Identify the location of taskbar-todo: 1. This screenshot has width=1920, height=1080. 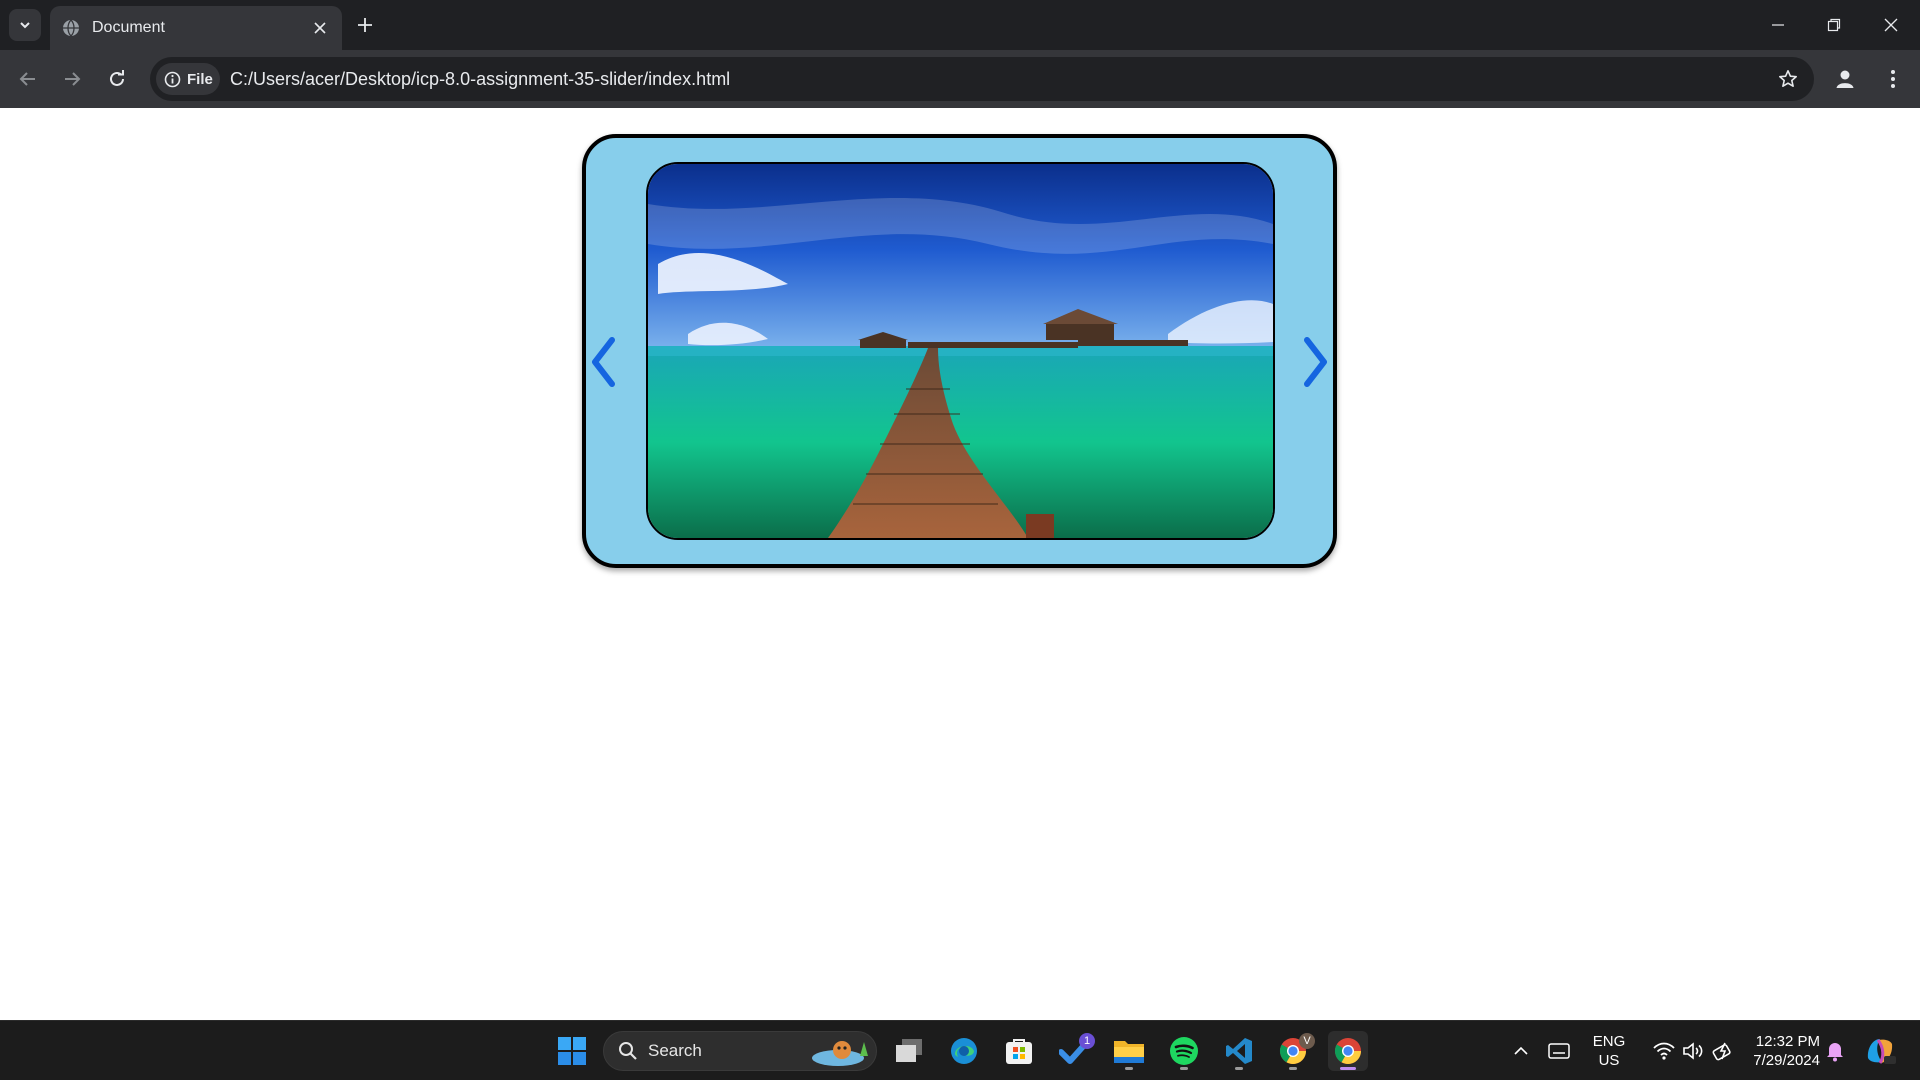
(1075, 1051).